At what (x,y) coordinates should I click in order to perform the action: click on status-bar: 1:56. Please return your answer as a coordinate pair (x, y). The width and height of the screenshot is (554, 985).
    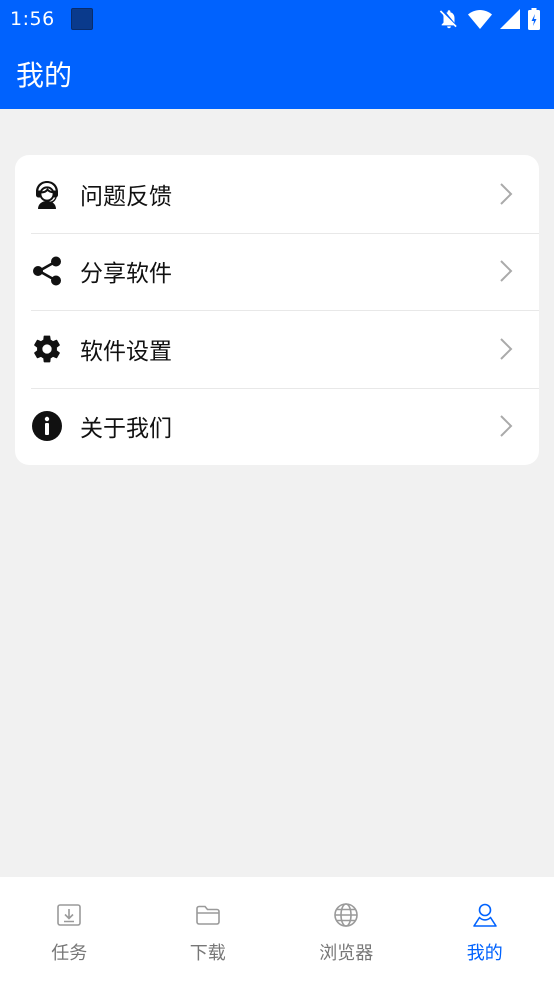
    Looking at the image, I should click on (277, 19).